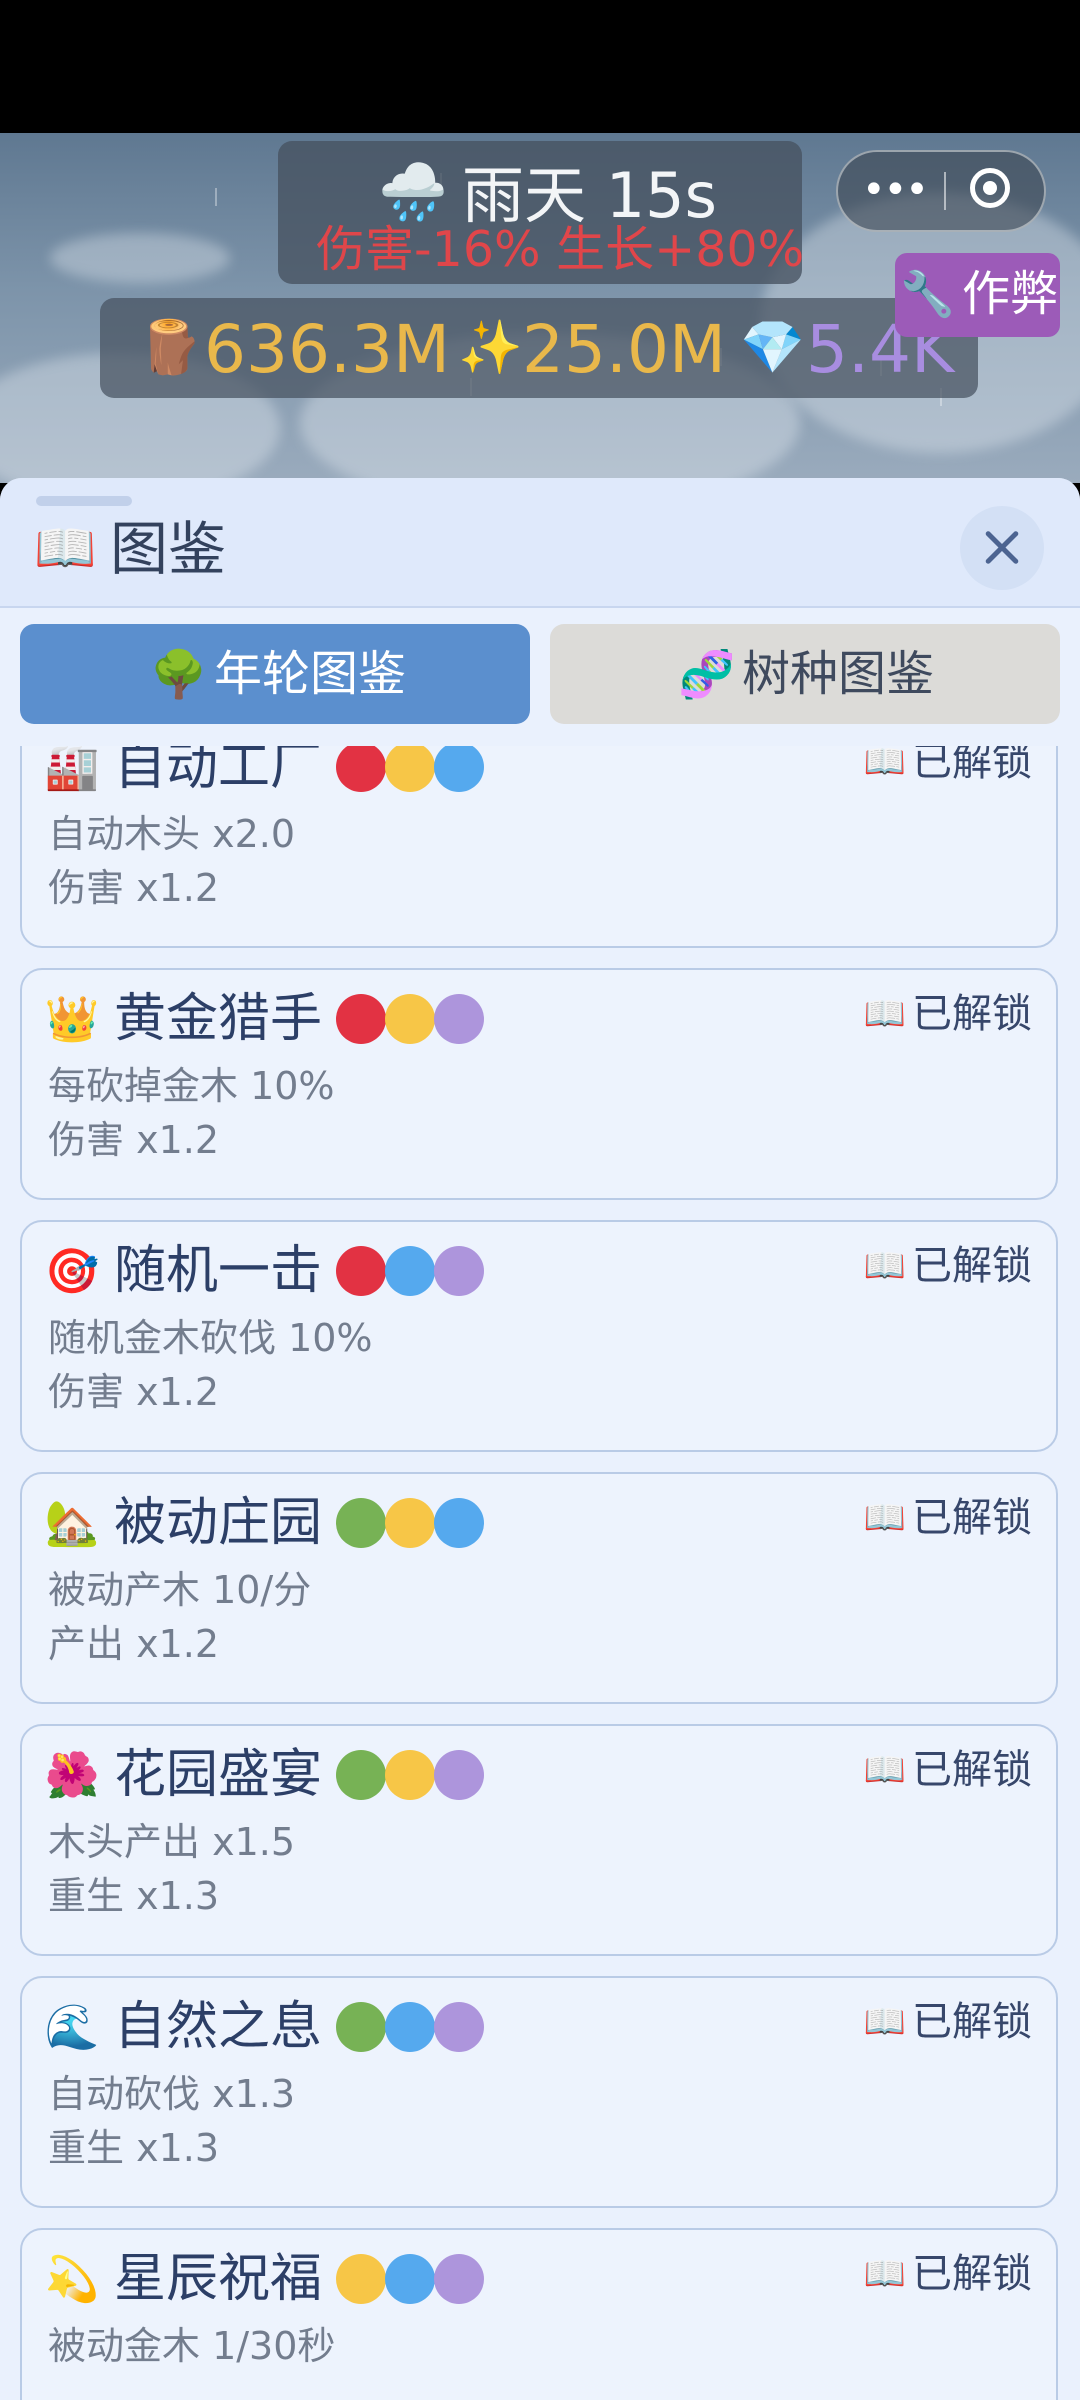  I want to click on wood-log-icon: 🪵, so click(170, 348).